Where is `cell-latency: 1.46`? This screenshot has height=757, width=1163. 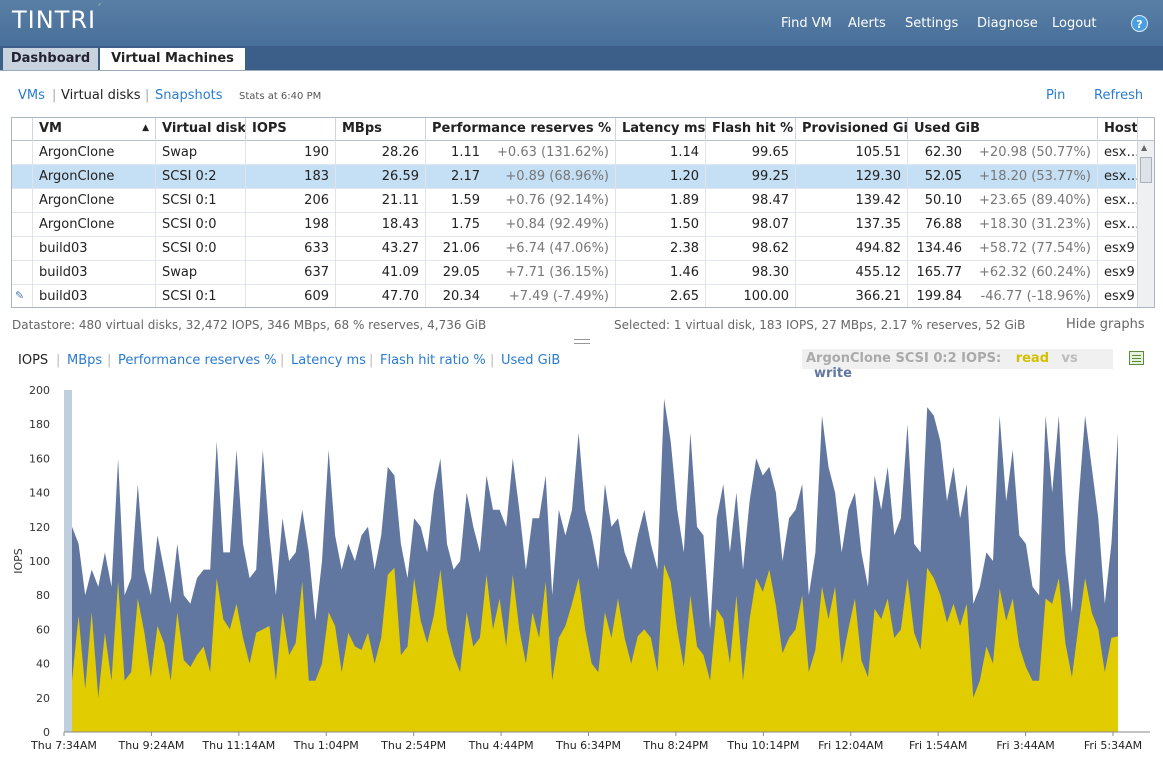
cell-latency: 1.46 is located at coordinates (661, 273).